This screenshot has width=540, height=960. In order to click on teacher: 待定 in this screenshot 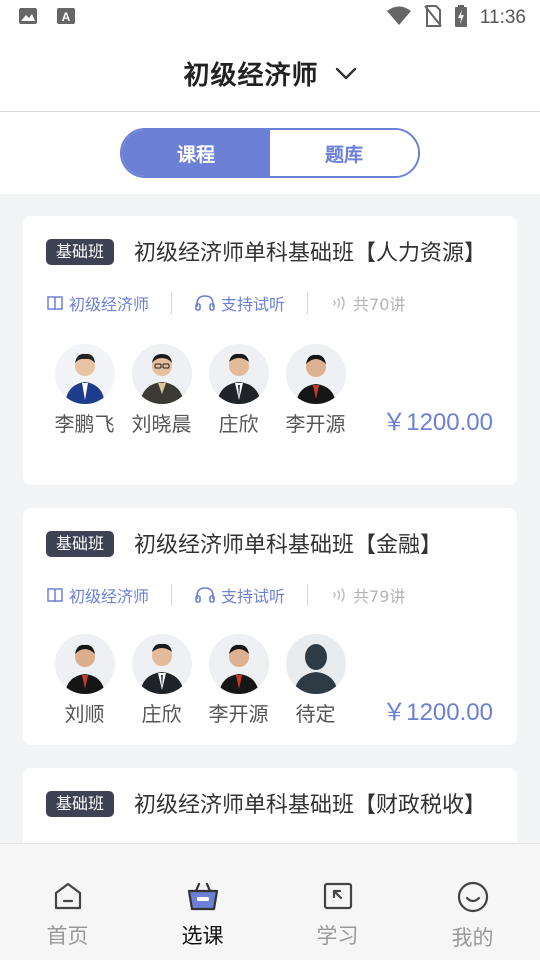, I will do `click(315, 685)`.